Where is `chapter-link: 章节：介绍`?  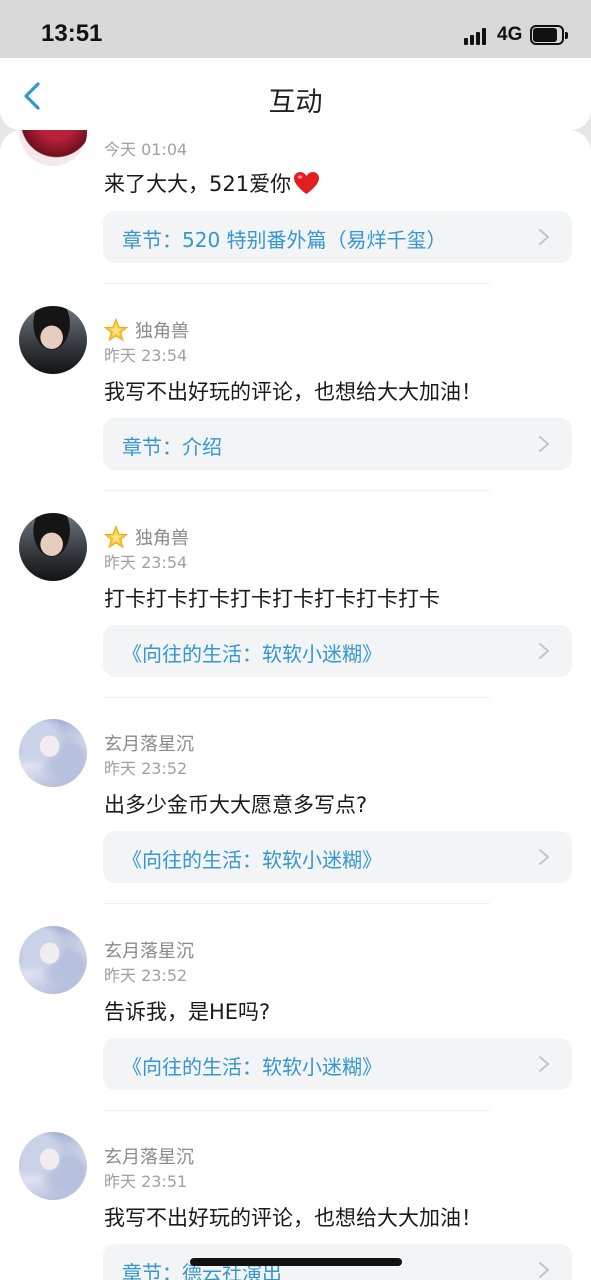
chapter-link: 章节：介绍 is located at coordinates (337, 444).